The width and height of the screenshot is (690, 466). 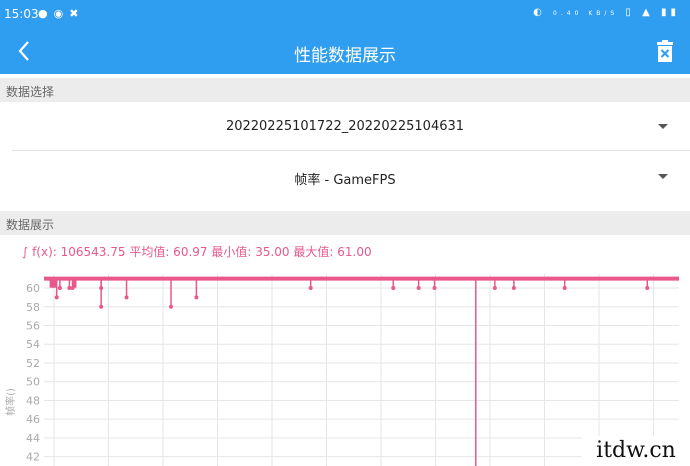 I want to click on session-dropdown-value: 20220225101722_20220225104631, so click(x=345, y=126).